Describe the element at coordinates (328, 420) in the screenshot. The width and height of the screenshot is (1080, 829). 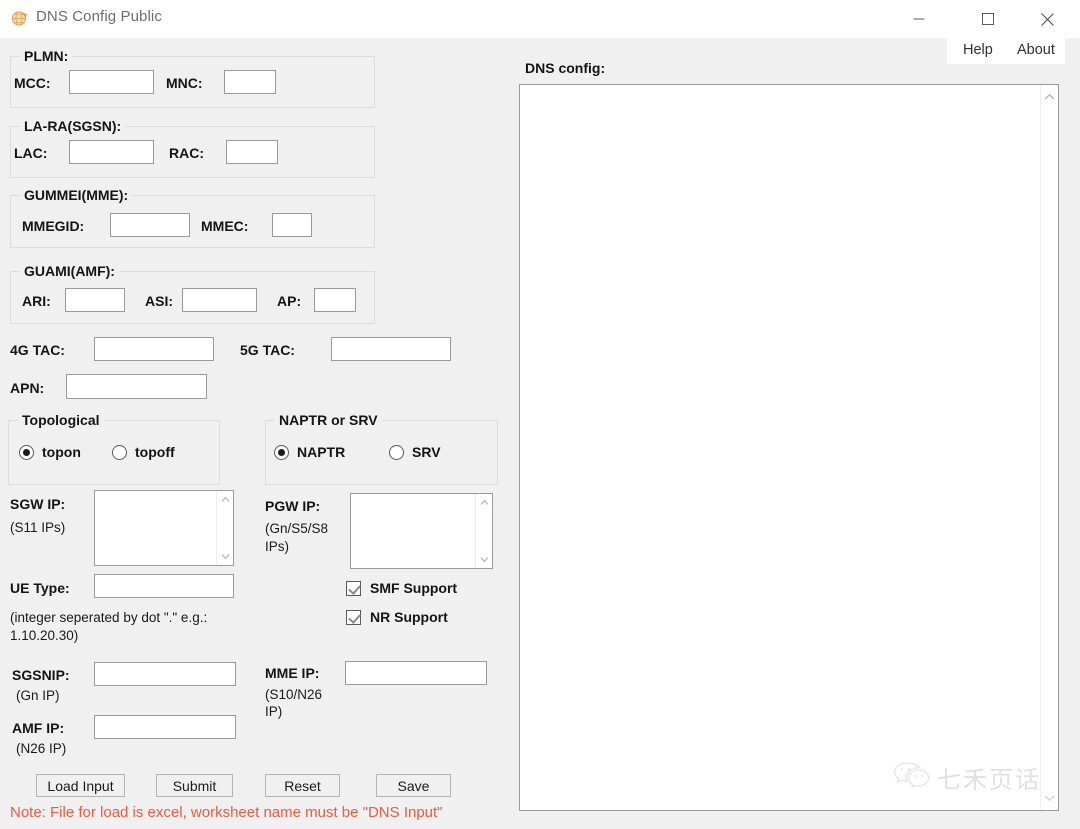
I see `group-naptr-or-srv-title: NAPTR or SRV` at that location.